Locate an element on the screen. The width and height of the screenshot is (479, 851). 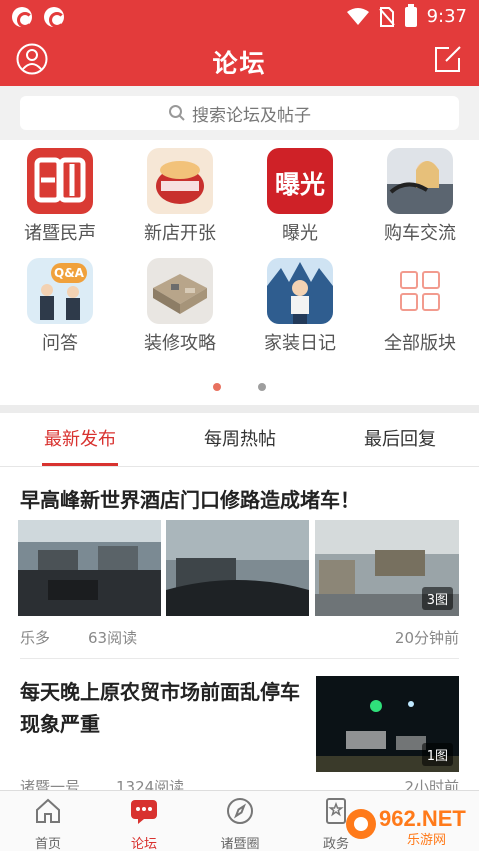
category-new-shop: 新店开张 is located at coordinates (180, 195).